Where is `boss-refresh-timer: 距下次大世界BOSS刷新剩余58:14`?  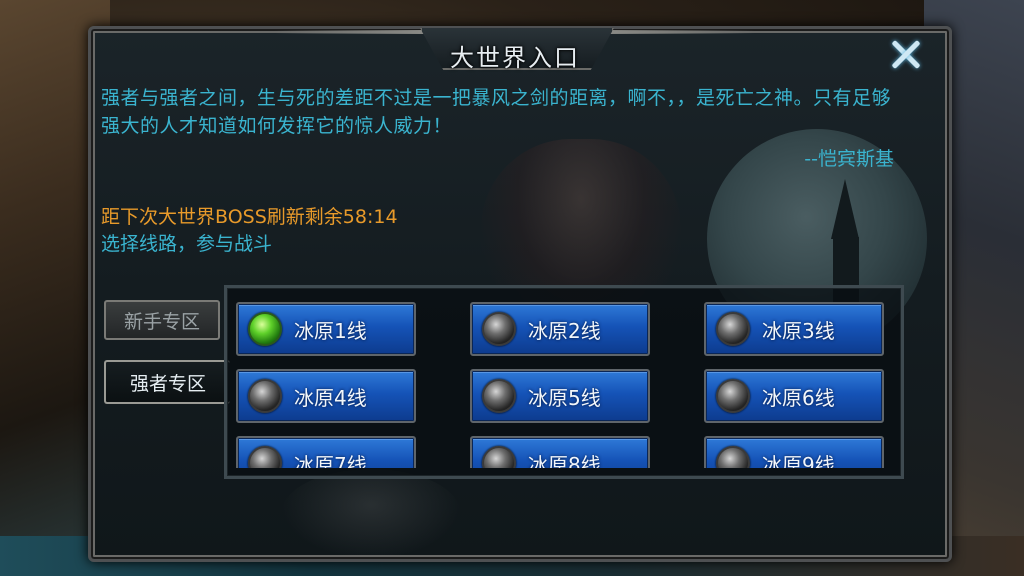
boss-refresh-timer: 距下次大世界BOSS刷新剩余58:14 is located at coordinates (249, 217).